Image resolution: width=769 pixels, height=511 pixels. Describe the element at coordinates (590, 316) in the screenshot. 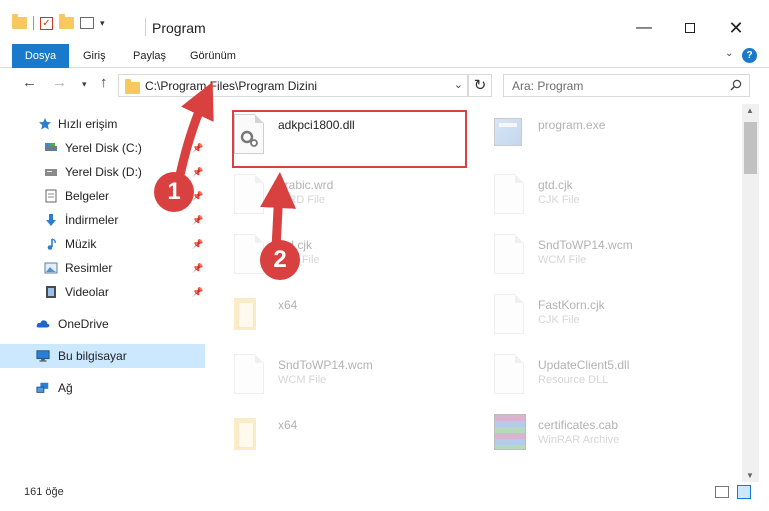

I see `file-item: FastKorn.cjk CJK File` at that location.